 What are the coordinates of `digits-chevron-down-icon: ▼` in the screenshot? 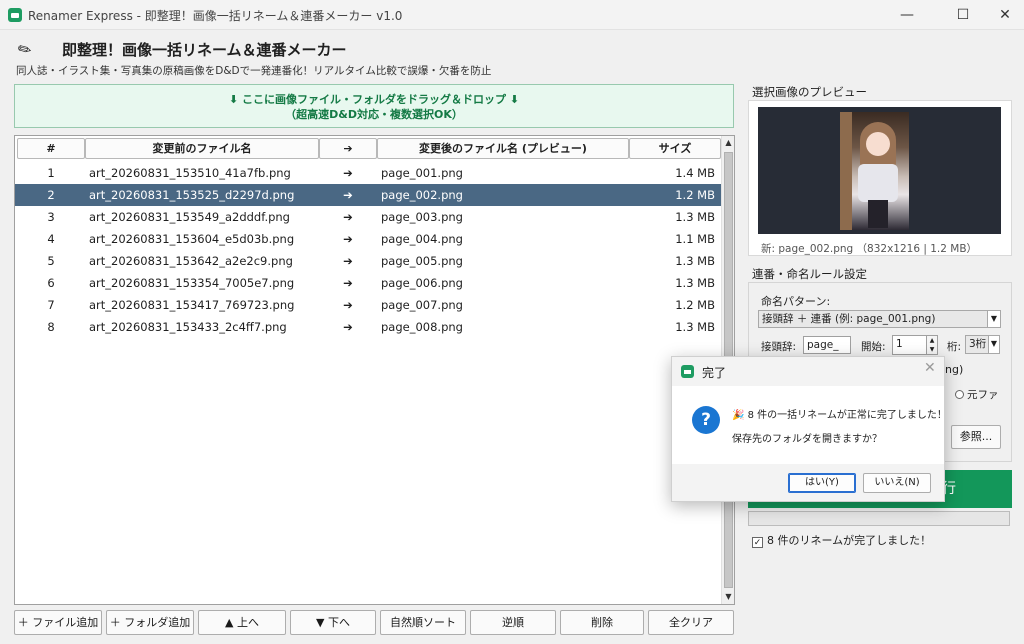 It's located at (993, 344).